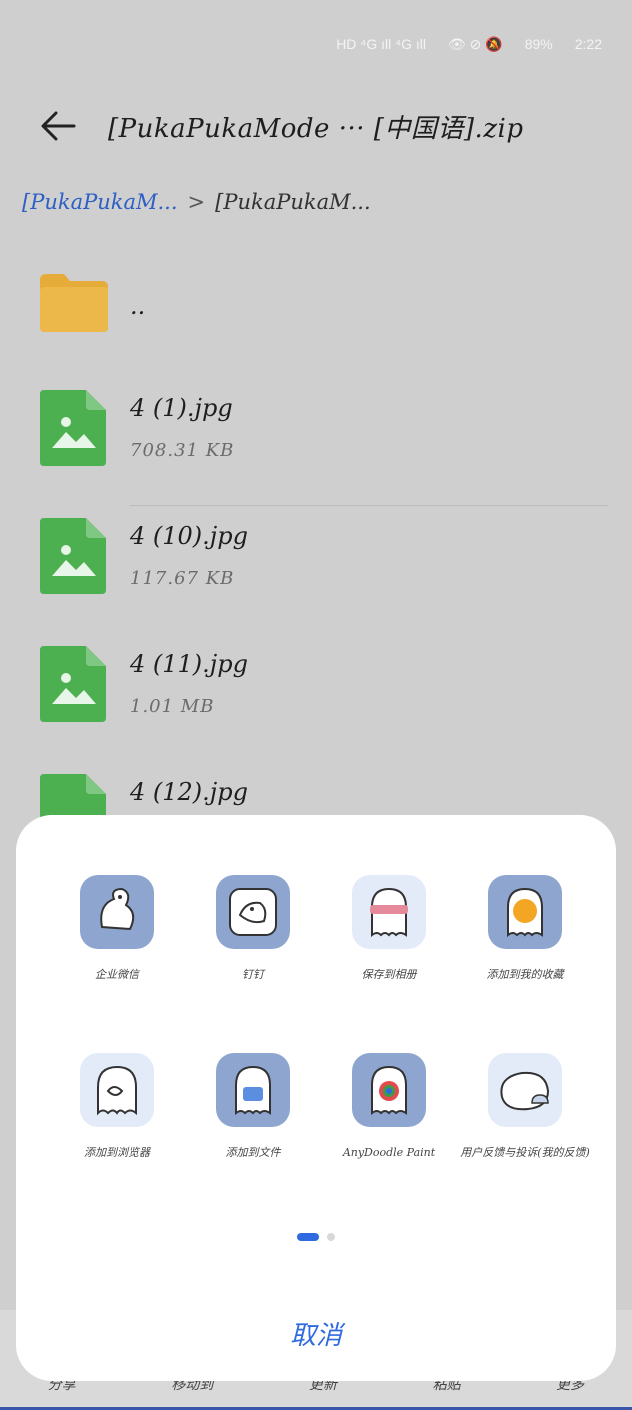  I want to click on page-dot, so click(331, 1237).